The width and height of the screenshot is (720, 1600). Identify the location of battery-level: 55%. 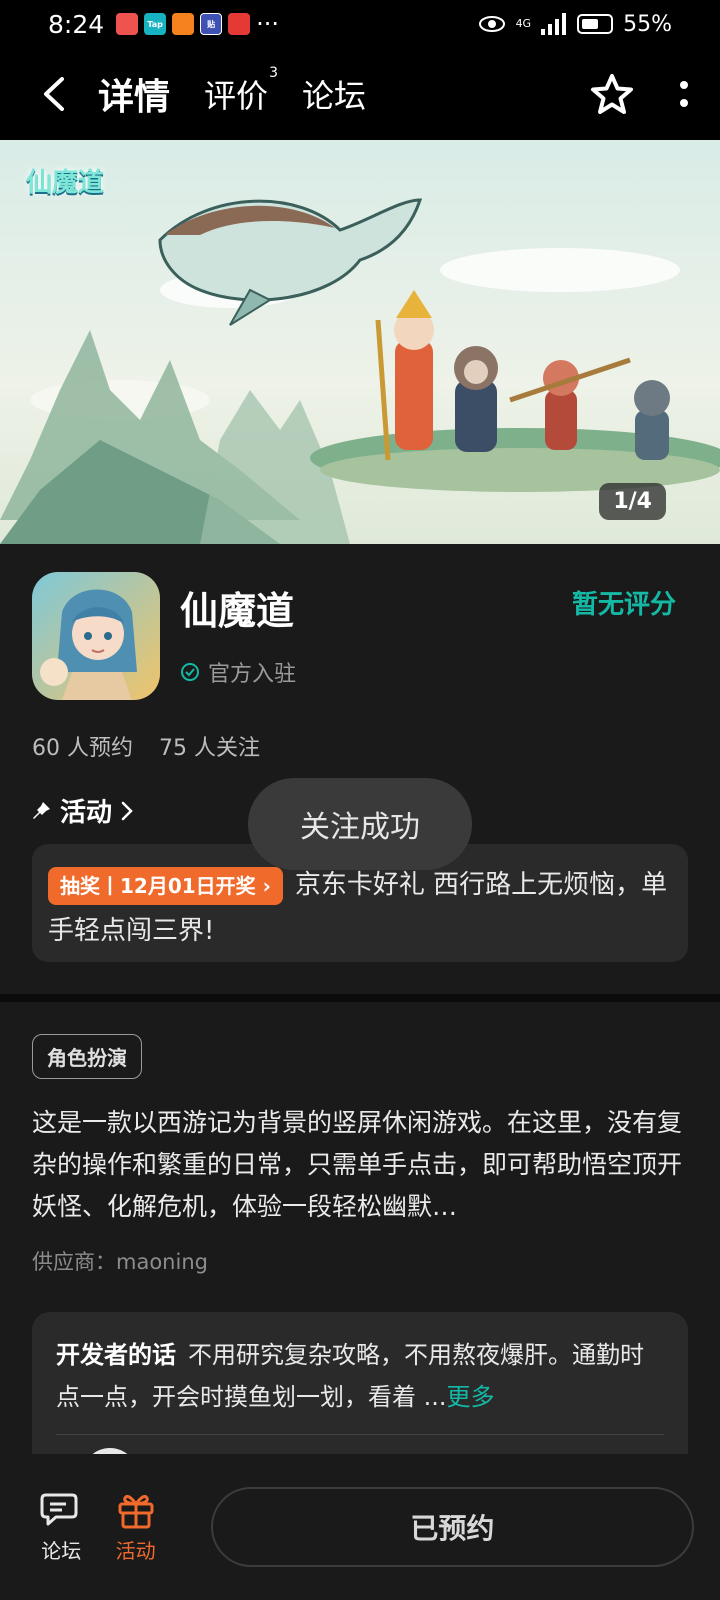
(647, 24).